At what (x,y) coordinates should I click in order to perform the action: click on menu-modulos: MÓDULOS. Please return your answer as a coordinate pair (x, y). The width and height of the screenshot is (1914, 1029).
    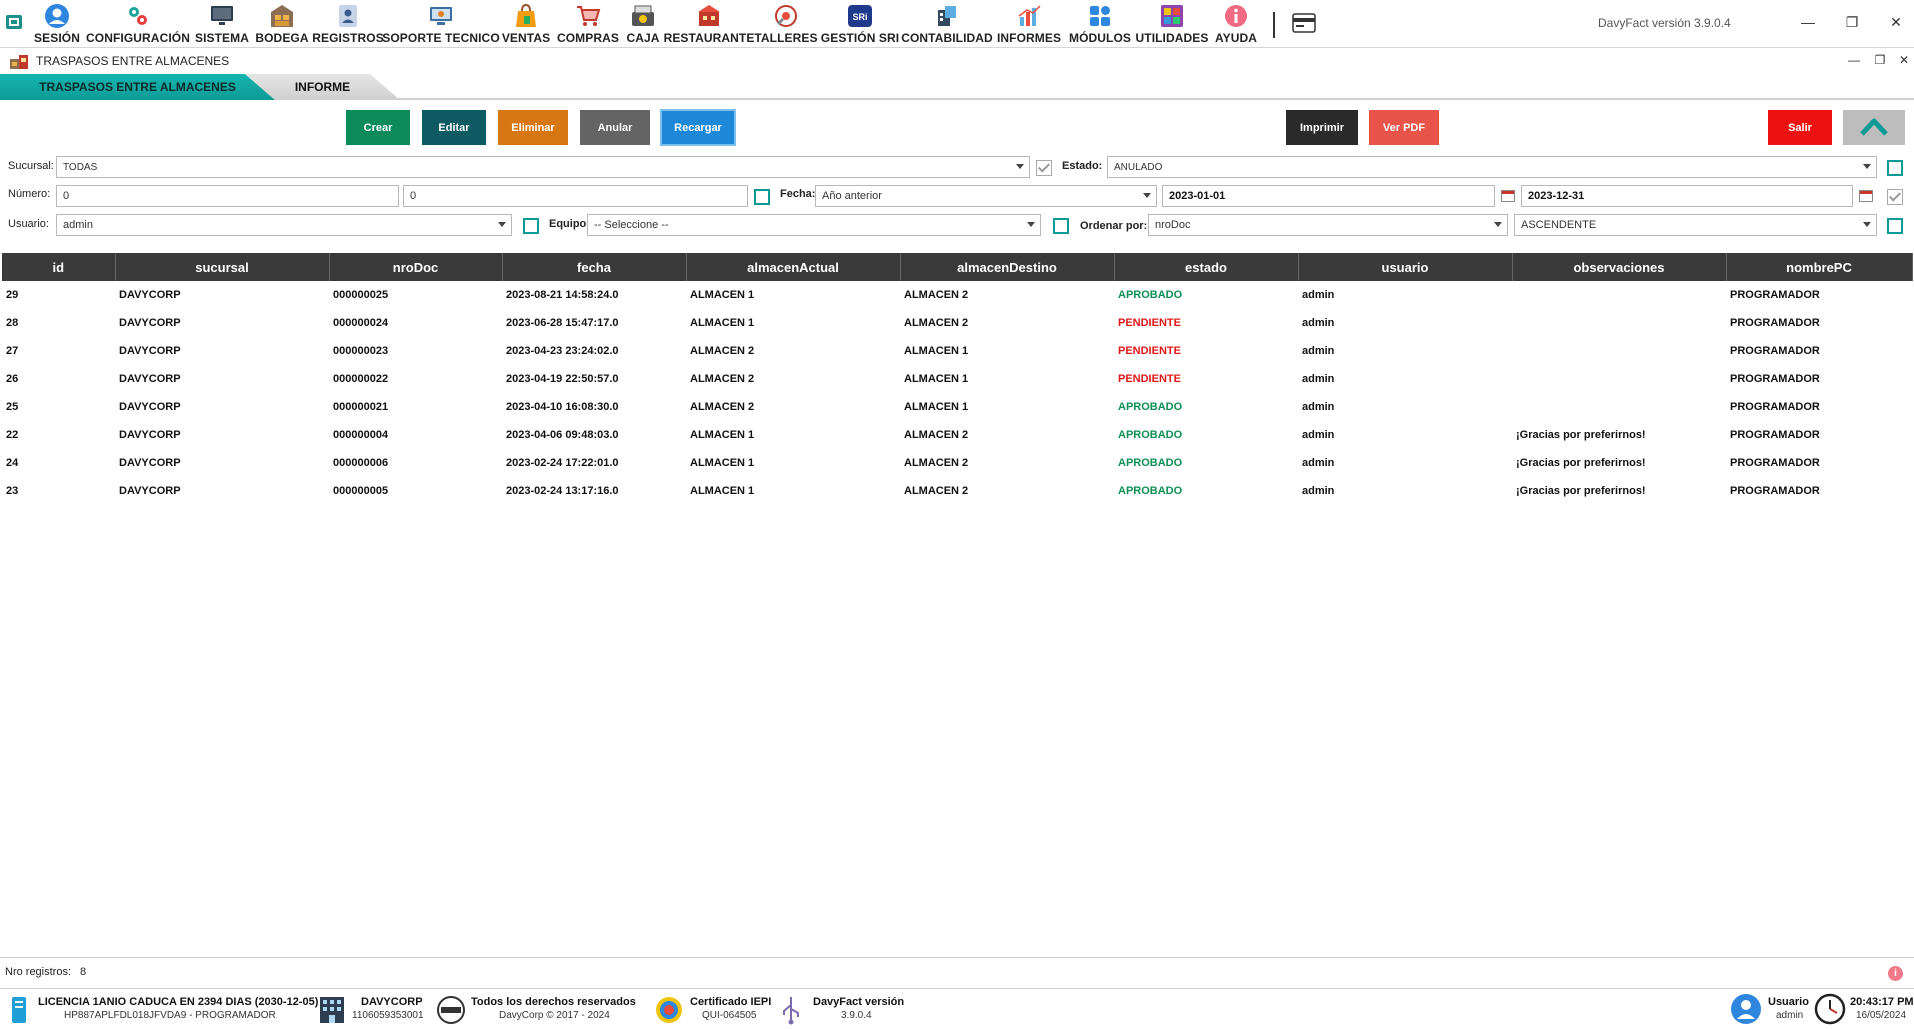
    Looking at the image, I should click on (1100, 23).